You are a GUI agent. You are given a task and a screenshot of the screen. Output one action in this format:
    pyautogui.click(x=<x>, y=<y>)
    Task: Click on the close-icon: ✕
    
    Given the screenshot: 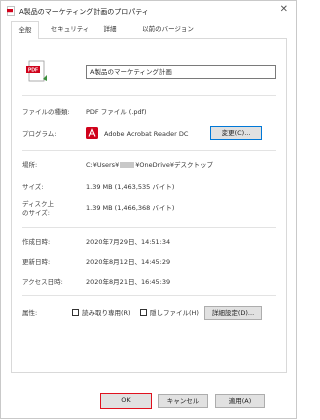 What is the action you would take?
    pyautogui.click(x=284, y=9)
    